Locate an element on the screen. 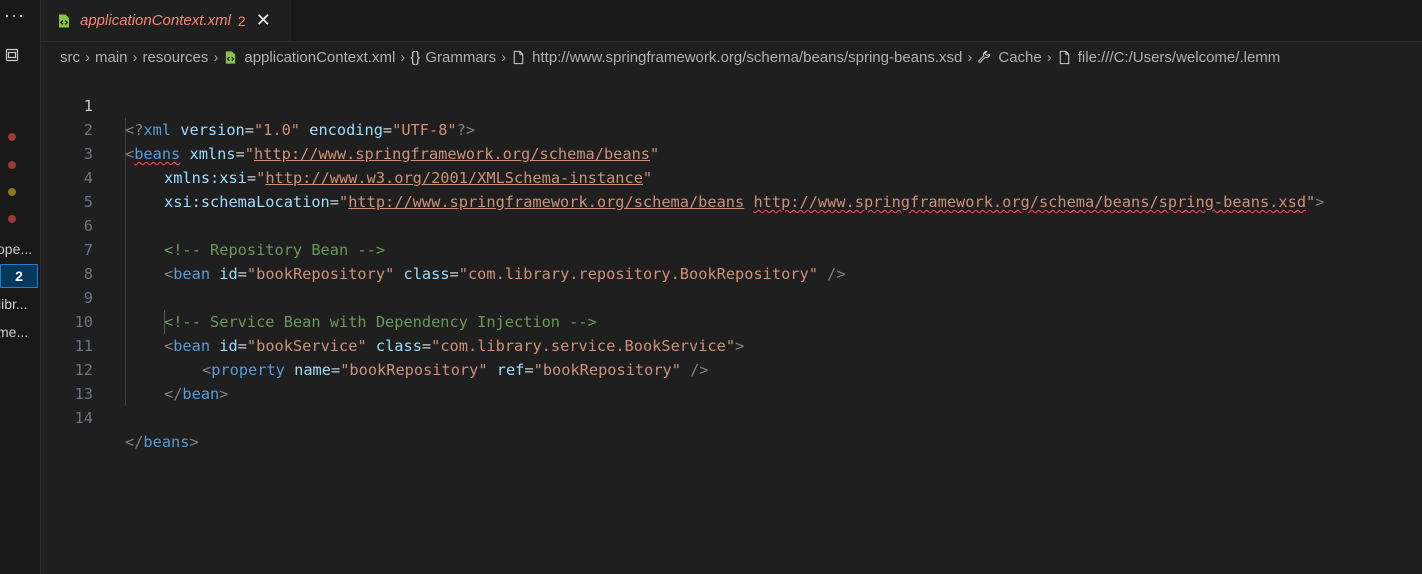  line-number: 14 is located at coordinates (83, 418).